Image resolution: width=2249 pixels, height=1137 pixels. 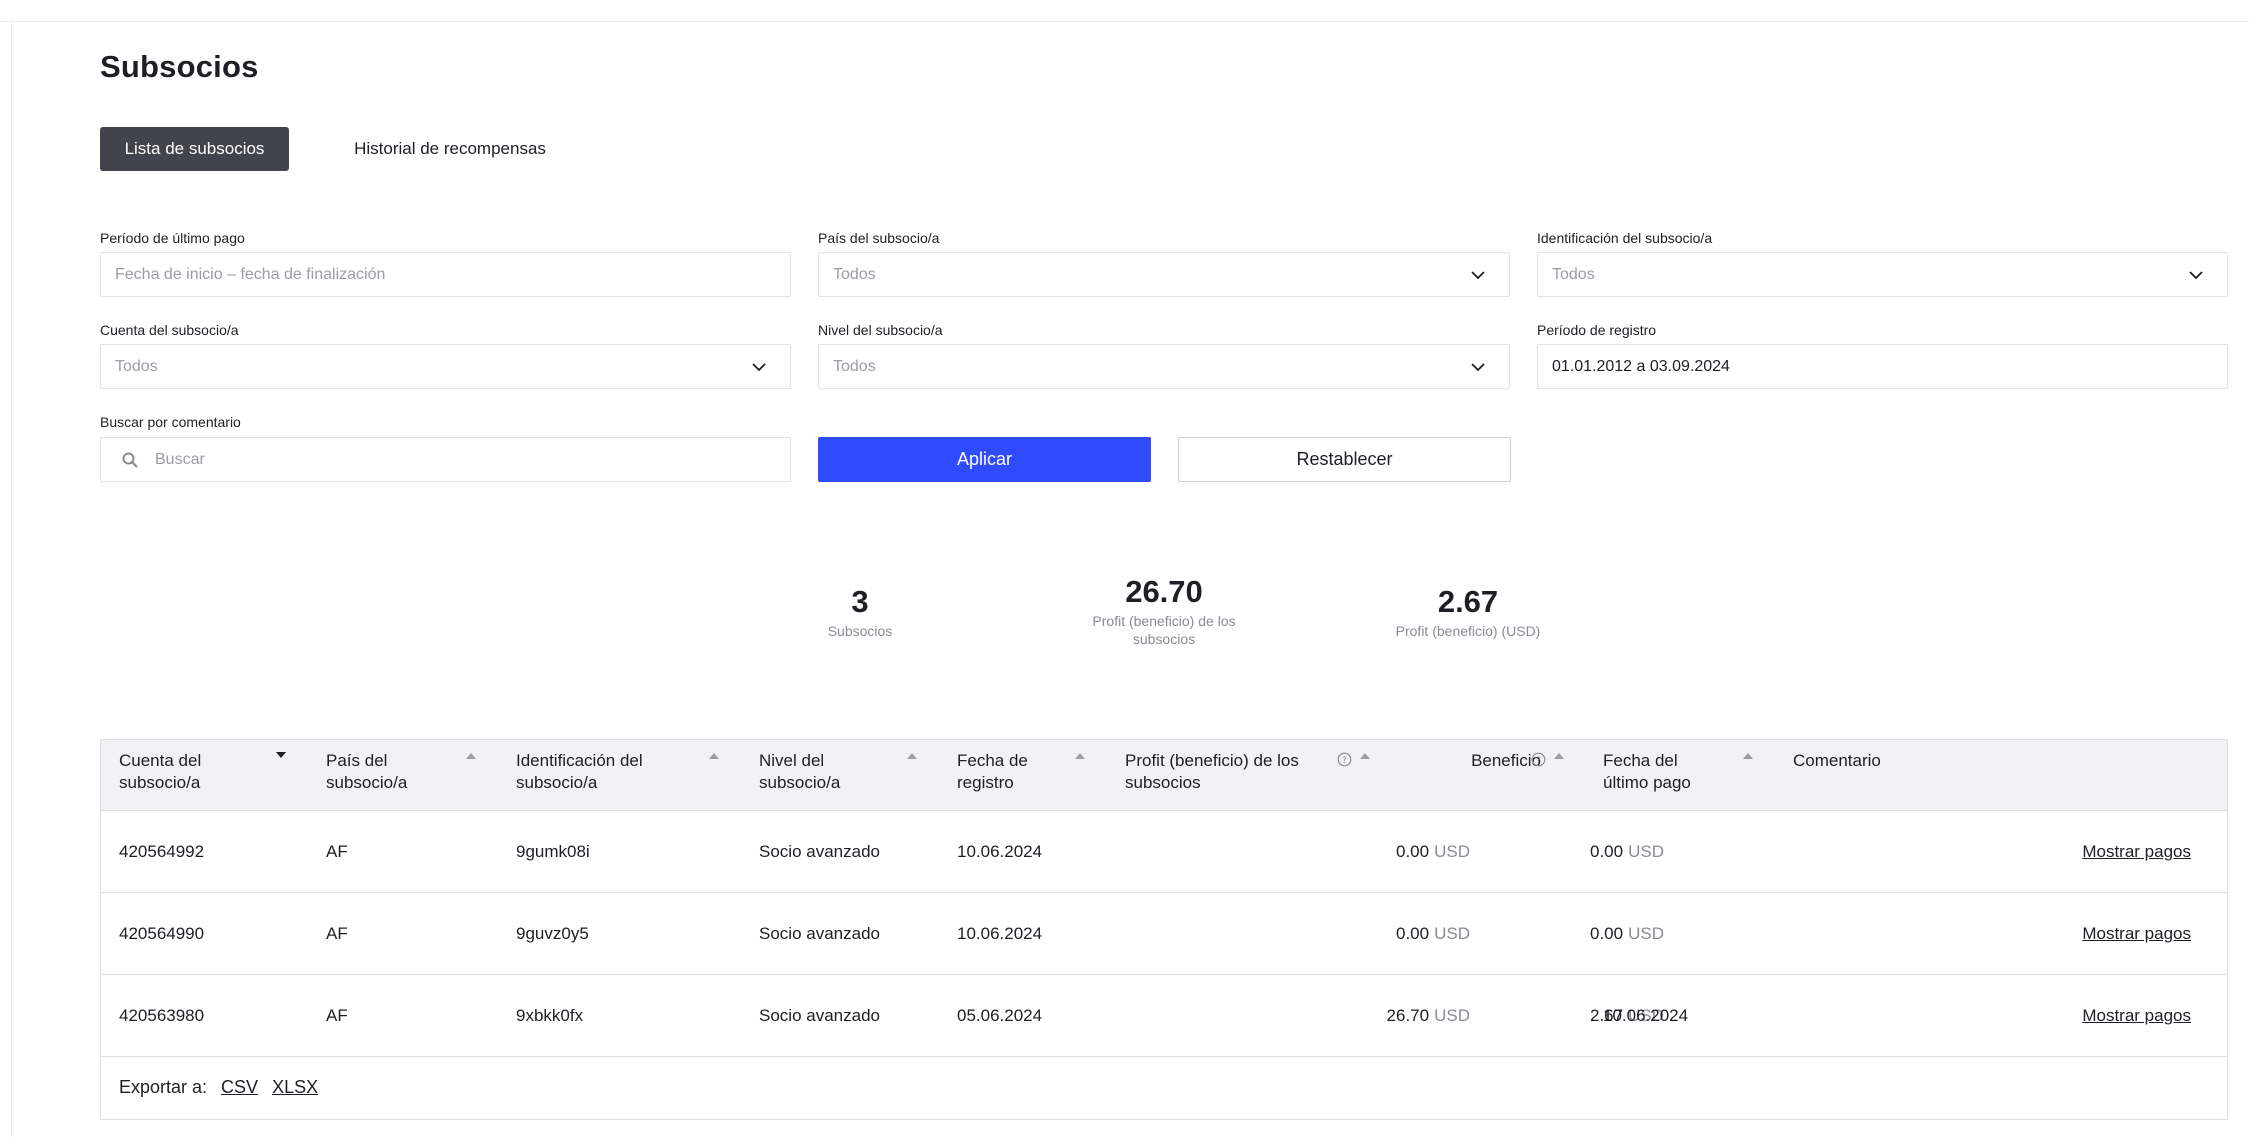 I want to click on export-bar: Exportar a: CSV XLSX, so click(x=218, y=1087).